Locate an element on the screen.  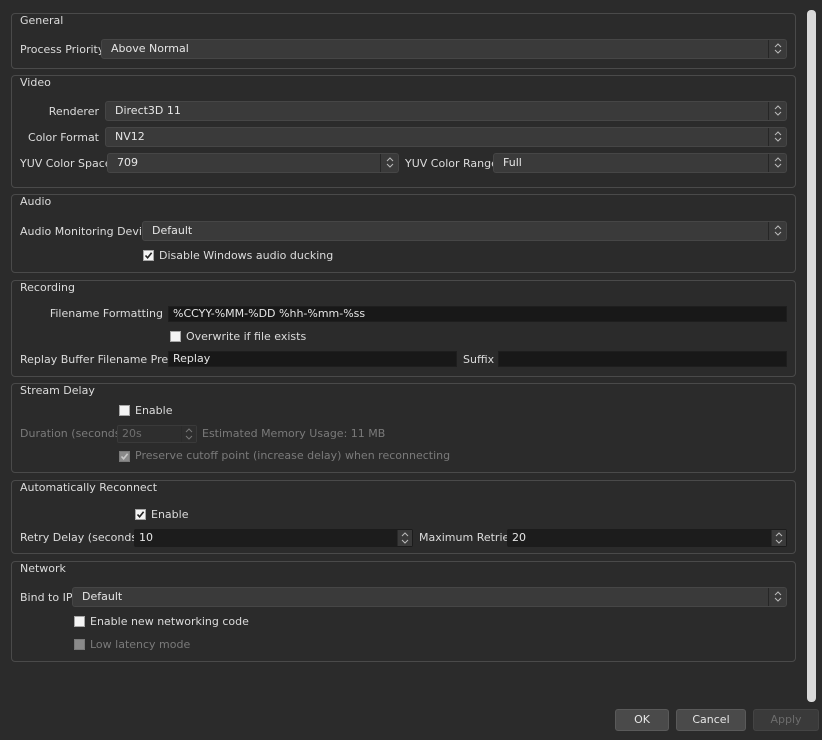
duration-spinbox: 20s is located at coordinates (157, 434).